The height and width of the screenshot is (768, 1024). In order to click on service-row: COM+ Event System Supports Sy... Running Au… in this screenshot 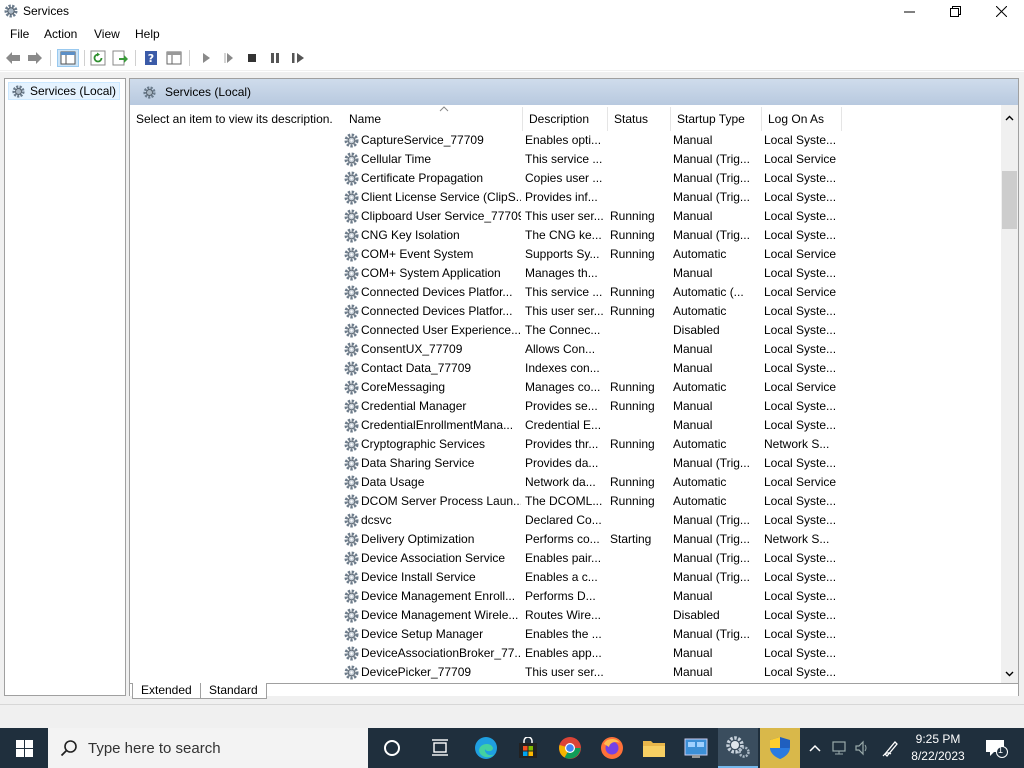, I will do `click(663, 254)`.